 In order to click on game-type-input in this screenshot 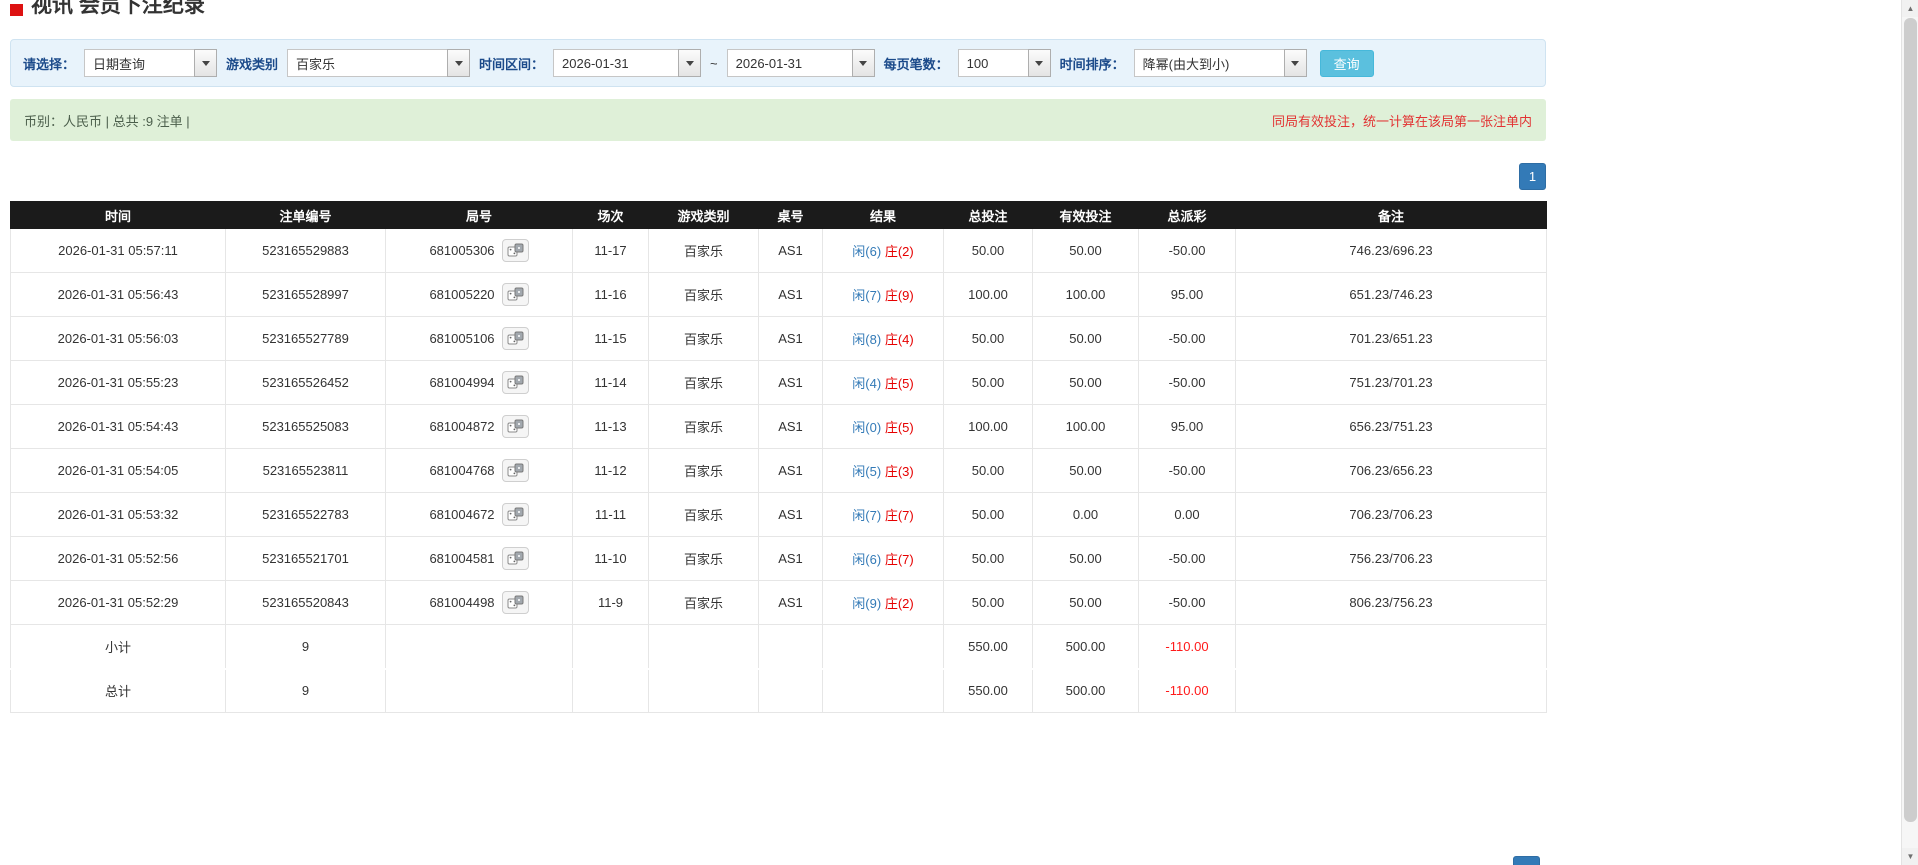, I will do `click(367, 63)`.